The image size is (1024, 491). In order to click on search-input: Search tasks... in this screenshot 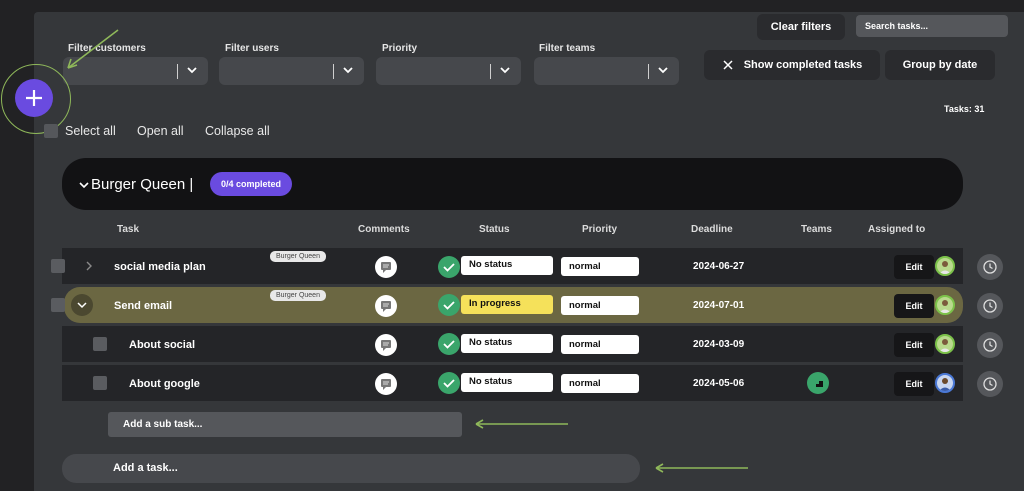, I will do `click(932, 26)`.